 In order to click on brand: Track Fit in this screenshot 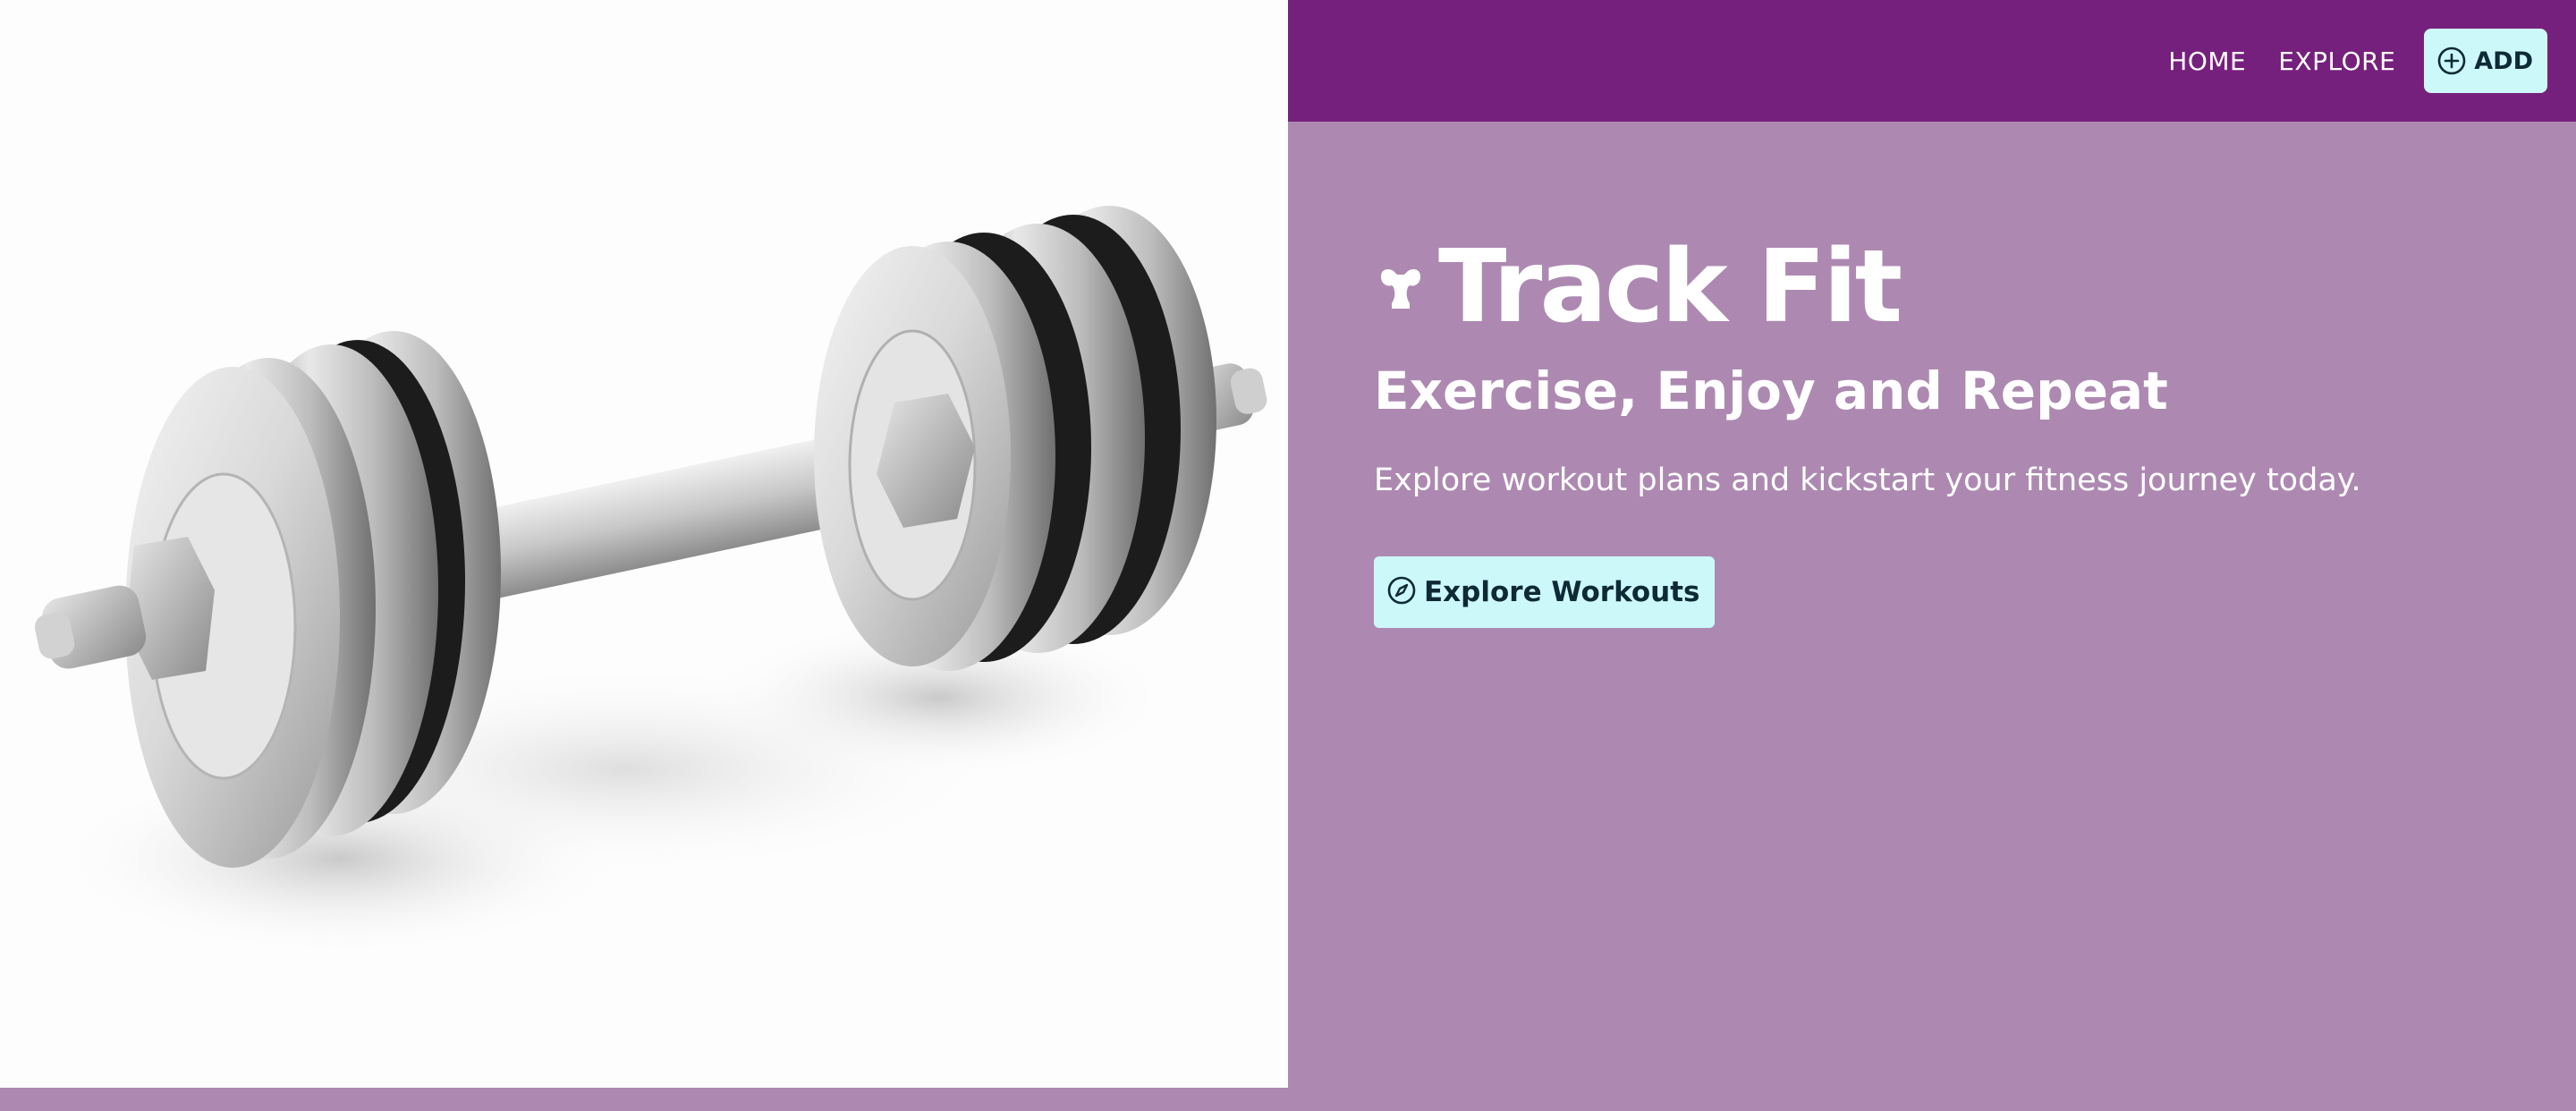, I will do `click(1955, 287)`.